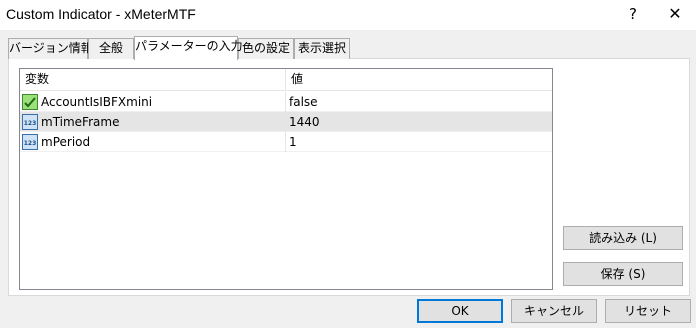  I want to click on table-row: 123 mPeriod 1, so click(286, 142).